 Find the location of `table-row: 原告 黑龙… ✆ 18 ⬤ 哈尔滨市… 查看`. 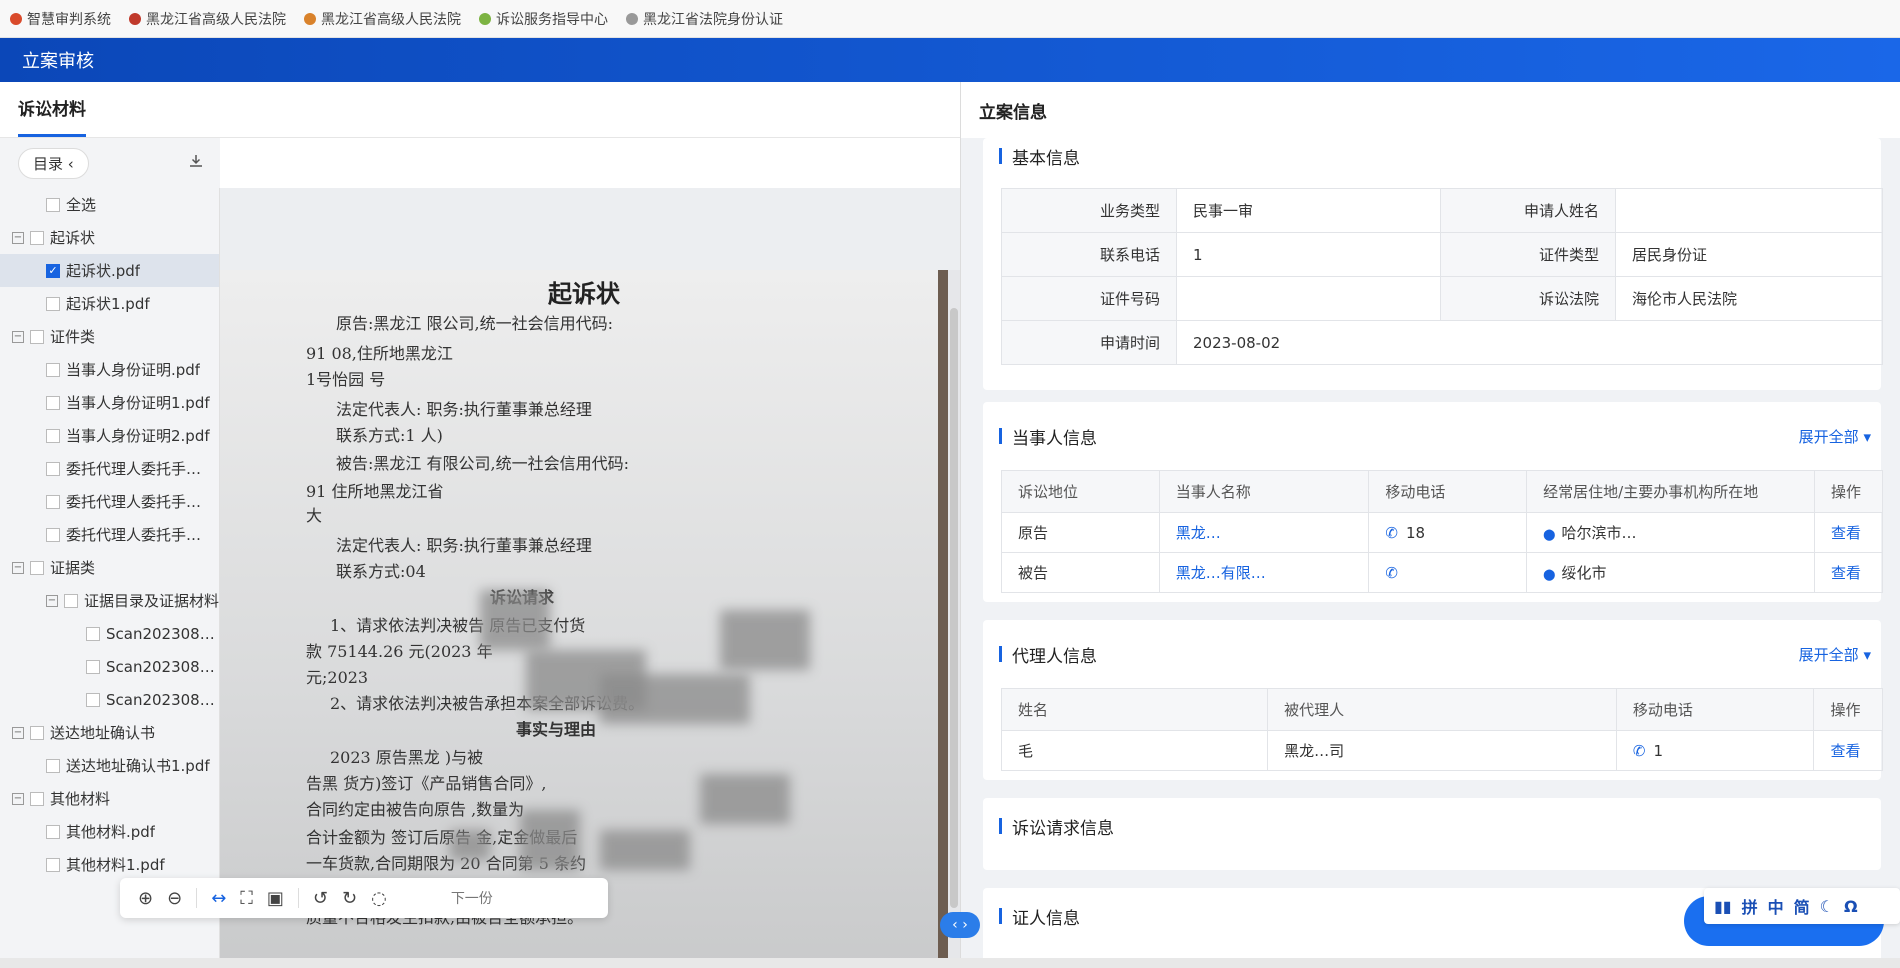

table-row: 原告 黑龙… ✆ 18 ⬤ 哈尔滨市… 查看 is located at coordinates (1442, 532).